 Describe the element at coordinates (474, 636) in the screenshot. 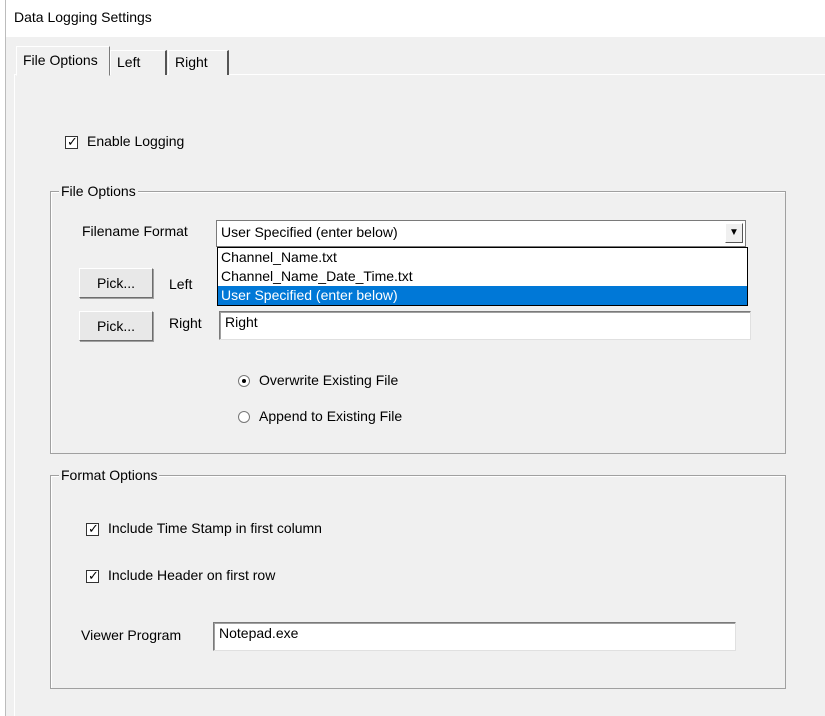

I see `viewer-program-input: Notepad.exe` at that location.